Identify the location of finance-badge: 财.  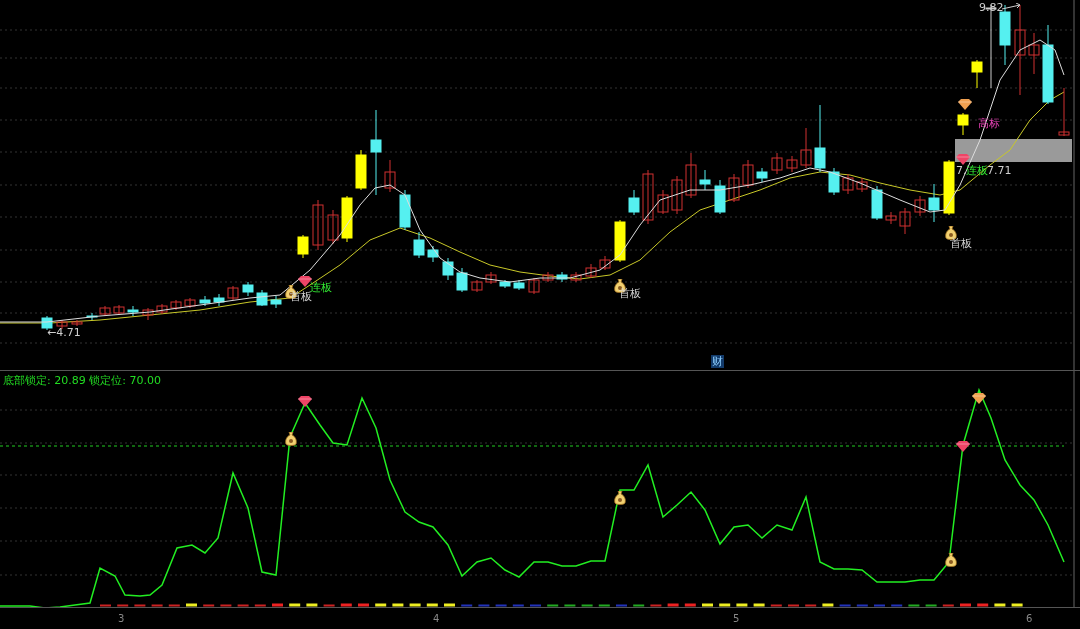
(717, 361).